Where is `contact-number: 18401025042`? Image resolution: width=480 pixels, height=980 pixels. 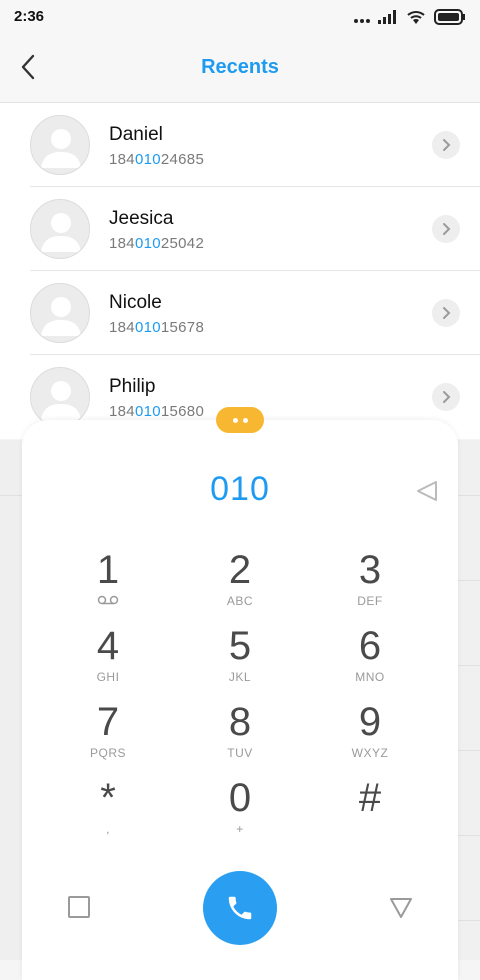 contact-number: 18401025042 is located at coordinates (157, 243).